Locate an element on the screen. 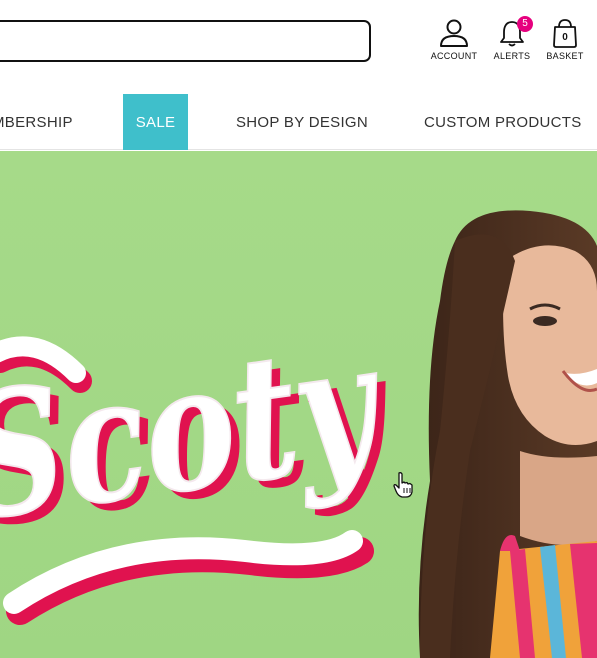 Image resolution: width=597 pixels, height=658 pixels. alerts-label: ALERTS is located at coordinates (512, 56).